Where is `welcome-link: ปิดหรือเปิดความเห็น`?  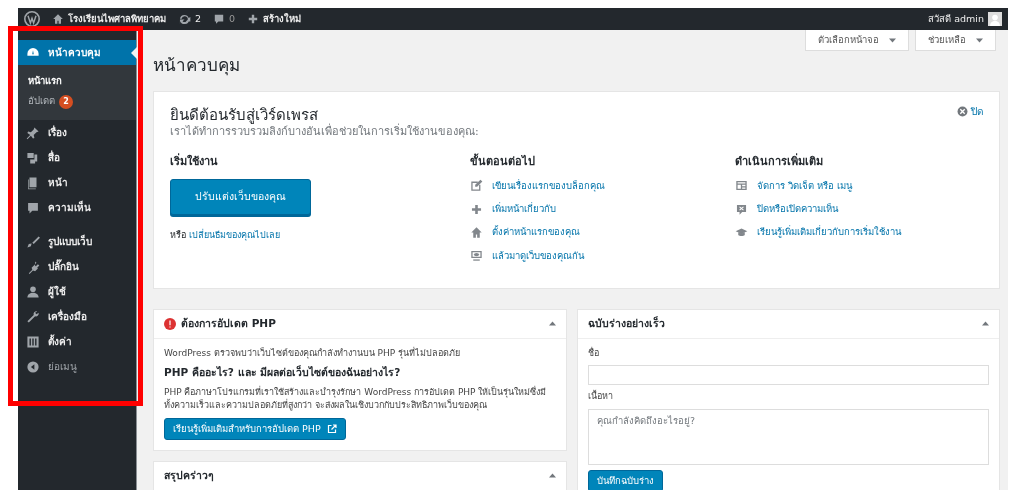 welcome-link: ปิดหรือเปิดความเห็น is located at coordinates (797, 209).